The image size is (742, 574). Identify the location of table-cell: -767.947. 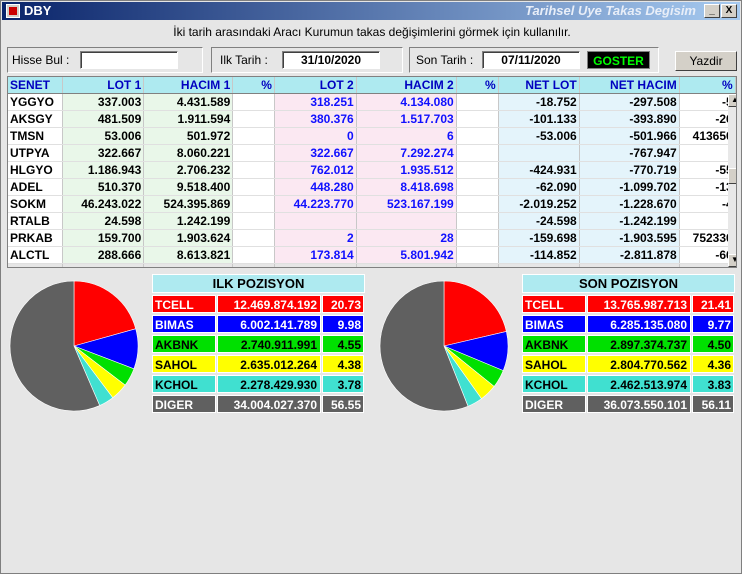
(629, 153).